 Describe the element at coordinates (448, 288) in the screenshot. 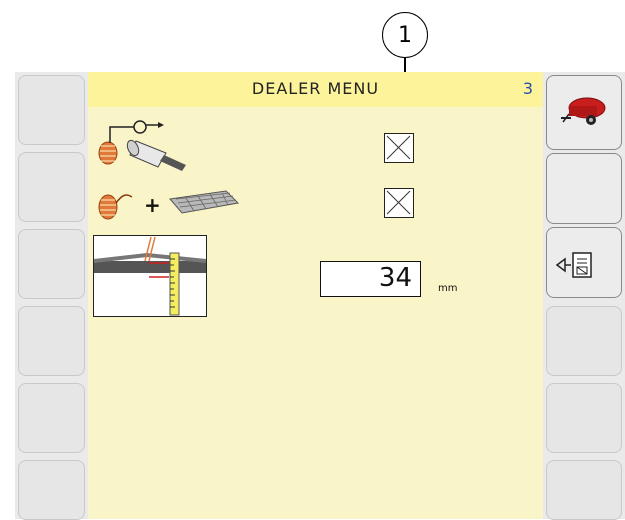

I see `net-overlap-unit: mm` at that location.